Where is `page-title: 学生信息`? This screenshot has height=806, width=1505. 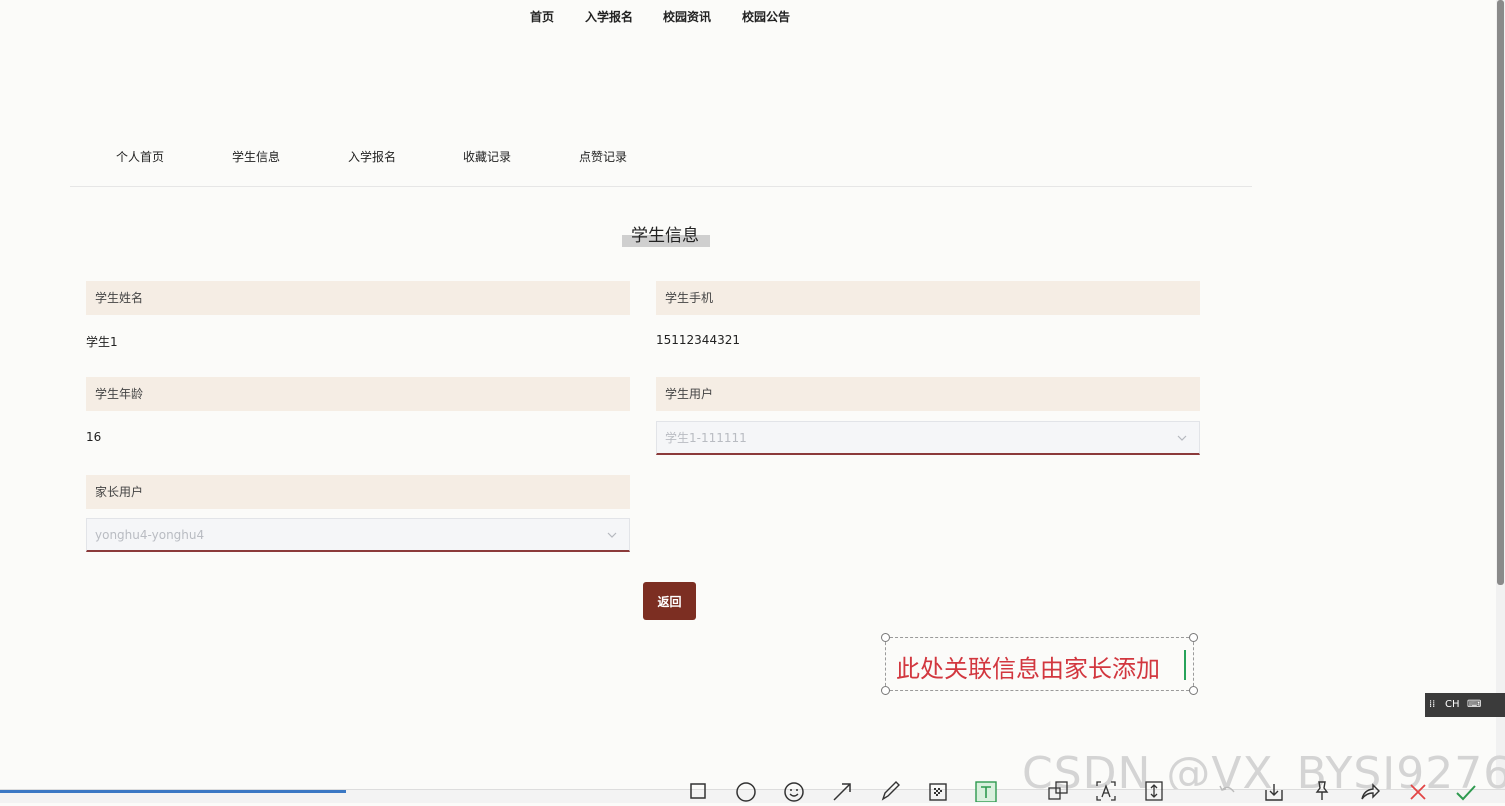 page-title: 学生信息 is located at coordinates (665, 236).